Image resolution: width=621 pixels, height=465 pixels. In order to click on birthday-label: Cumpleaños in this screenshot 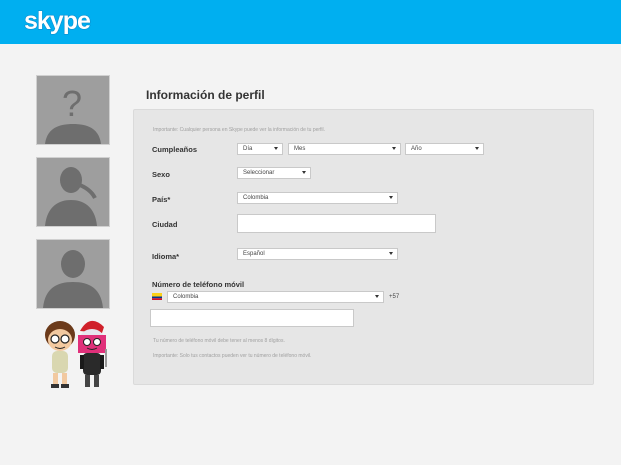, I will do `click(175, 149)`.